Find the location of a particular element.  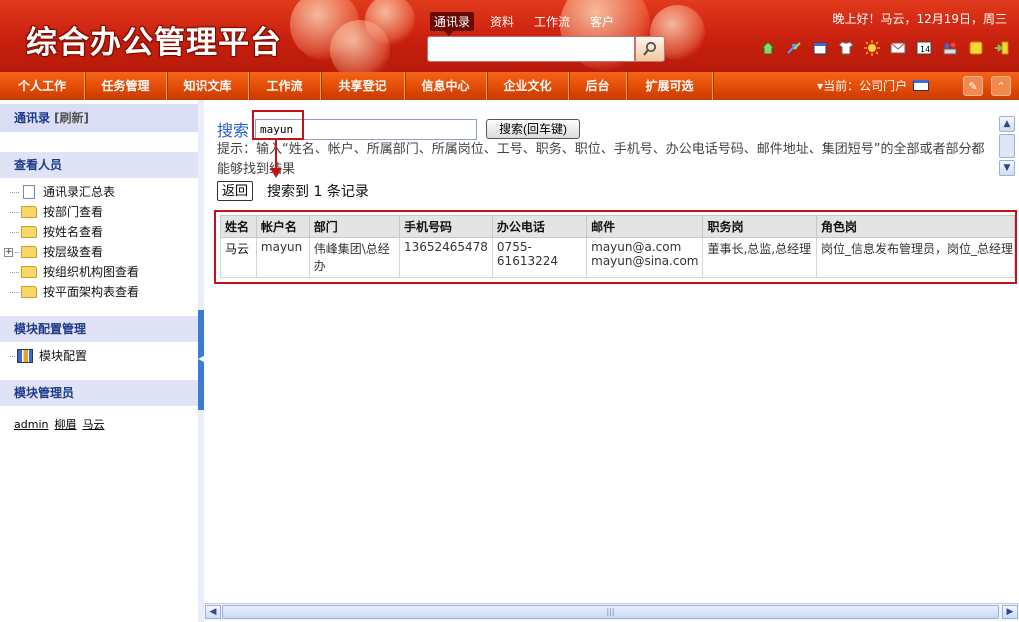

nav-shared-registration: 共享登记 is located at coordinates (363, 86).